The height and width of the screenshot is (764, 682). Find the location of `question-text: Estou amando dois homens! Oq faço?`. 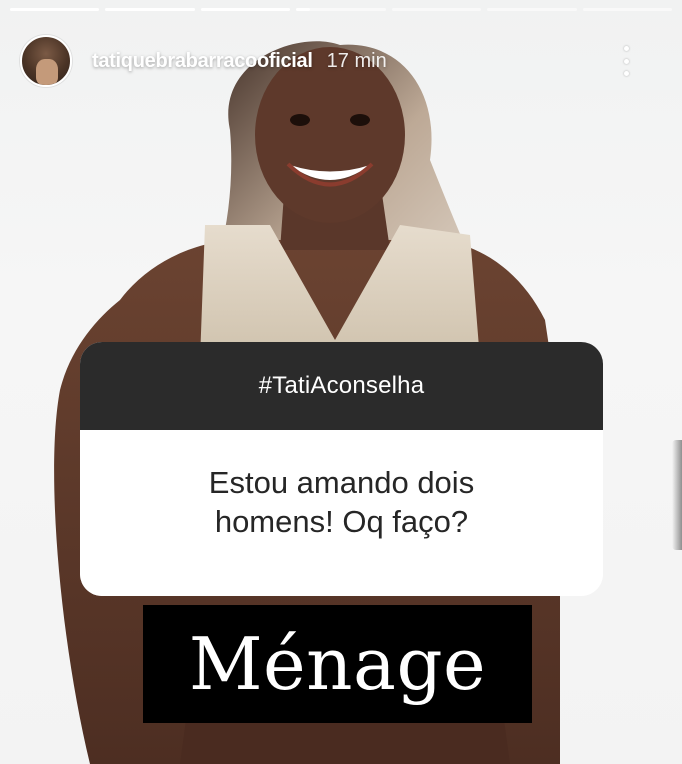

question-text: Estou amando dois homens! Oq faço? is located at coordinates (341, 502).